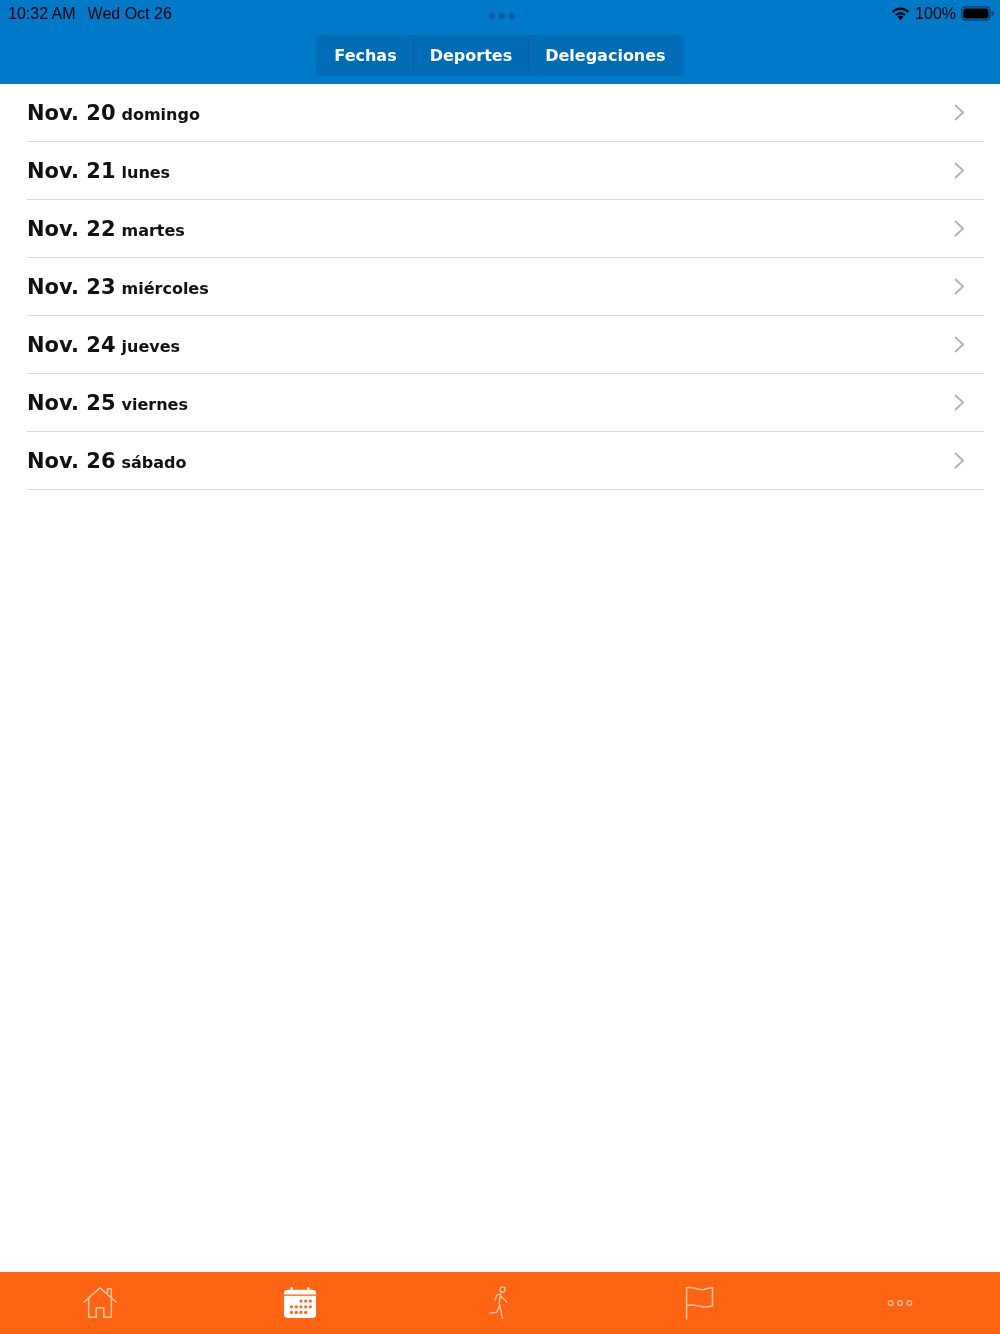  Describe the element at coordinates (154, 462) in the screenshot. I see `weekday-label: sábado` at that location.